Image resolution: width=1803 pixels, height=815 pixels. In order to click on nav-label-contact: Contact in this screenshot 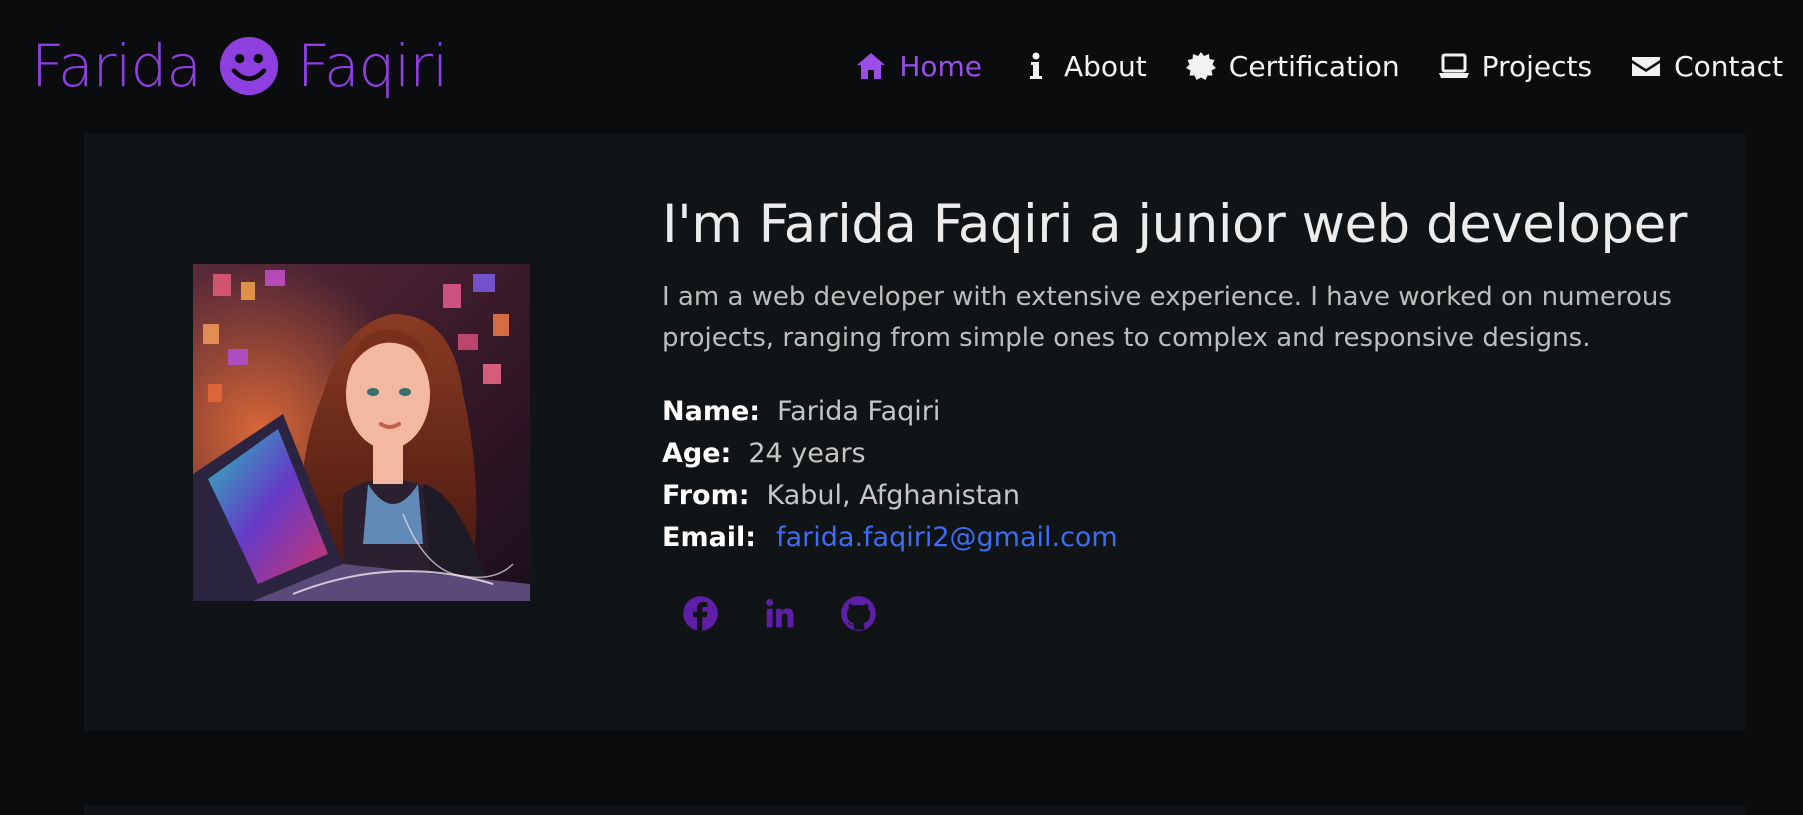, I will do `click(1728, 66)`.